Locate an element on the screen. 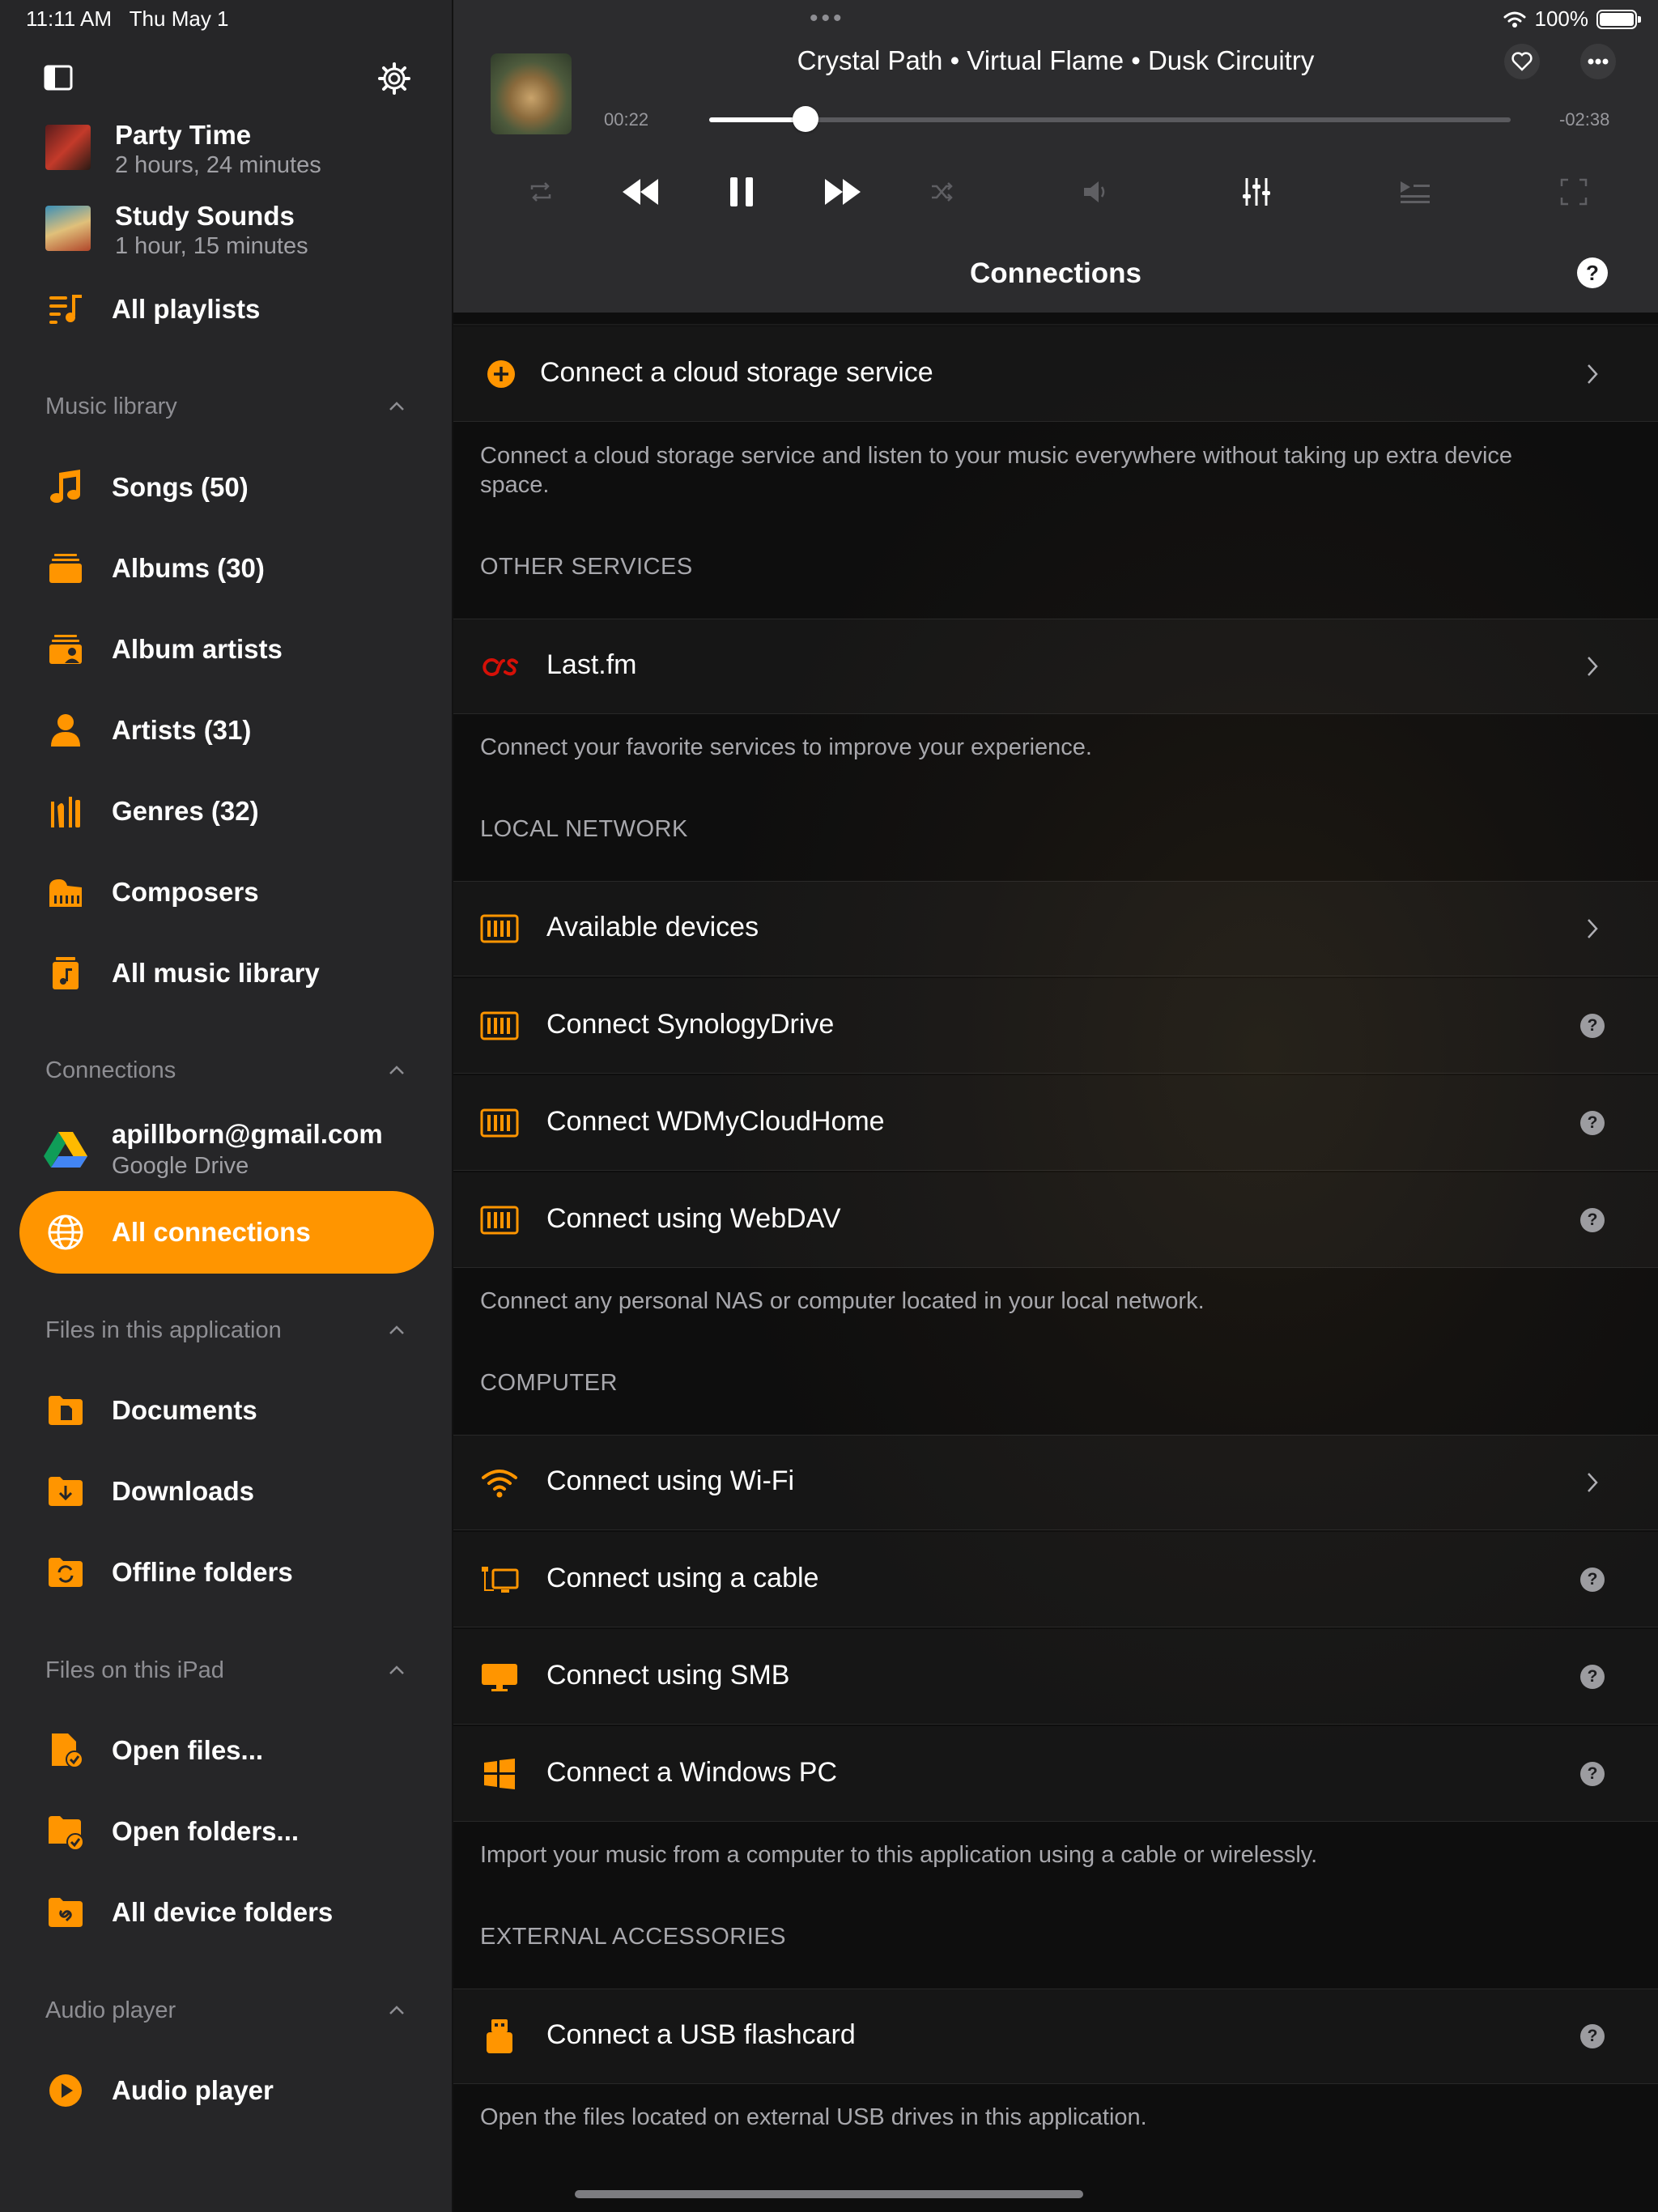  open-file-icon is located at coordinates (65, 1750).